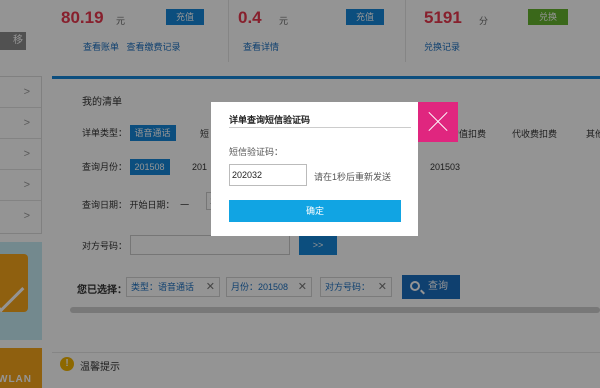 The height and width of the screenshot is (388, 600). Describe the element at coordinates (256, 152) in the screenshot. I see `code-label: 短信验证码：` at that location.